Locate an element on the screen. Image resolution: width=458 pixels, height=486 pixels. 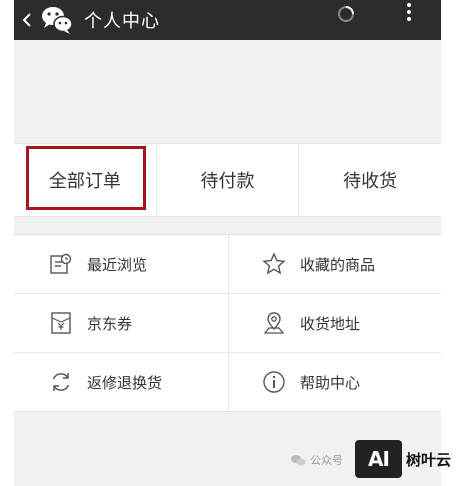
wechat-logo-icon is located at coordinates (57, 20).